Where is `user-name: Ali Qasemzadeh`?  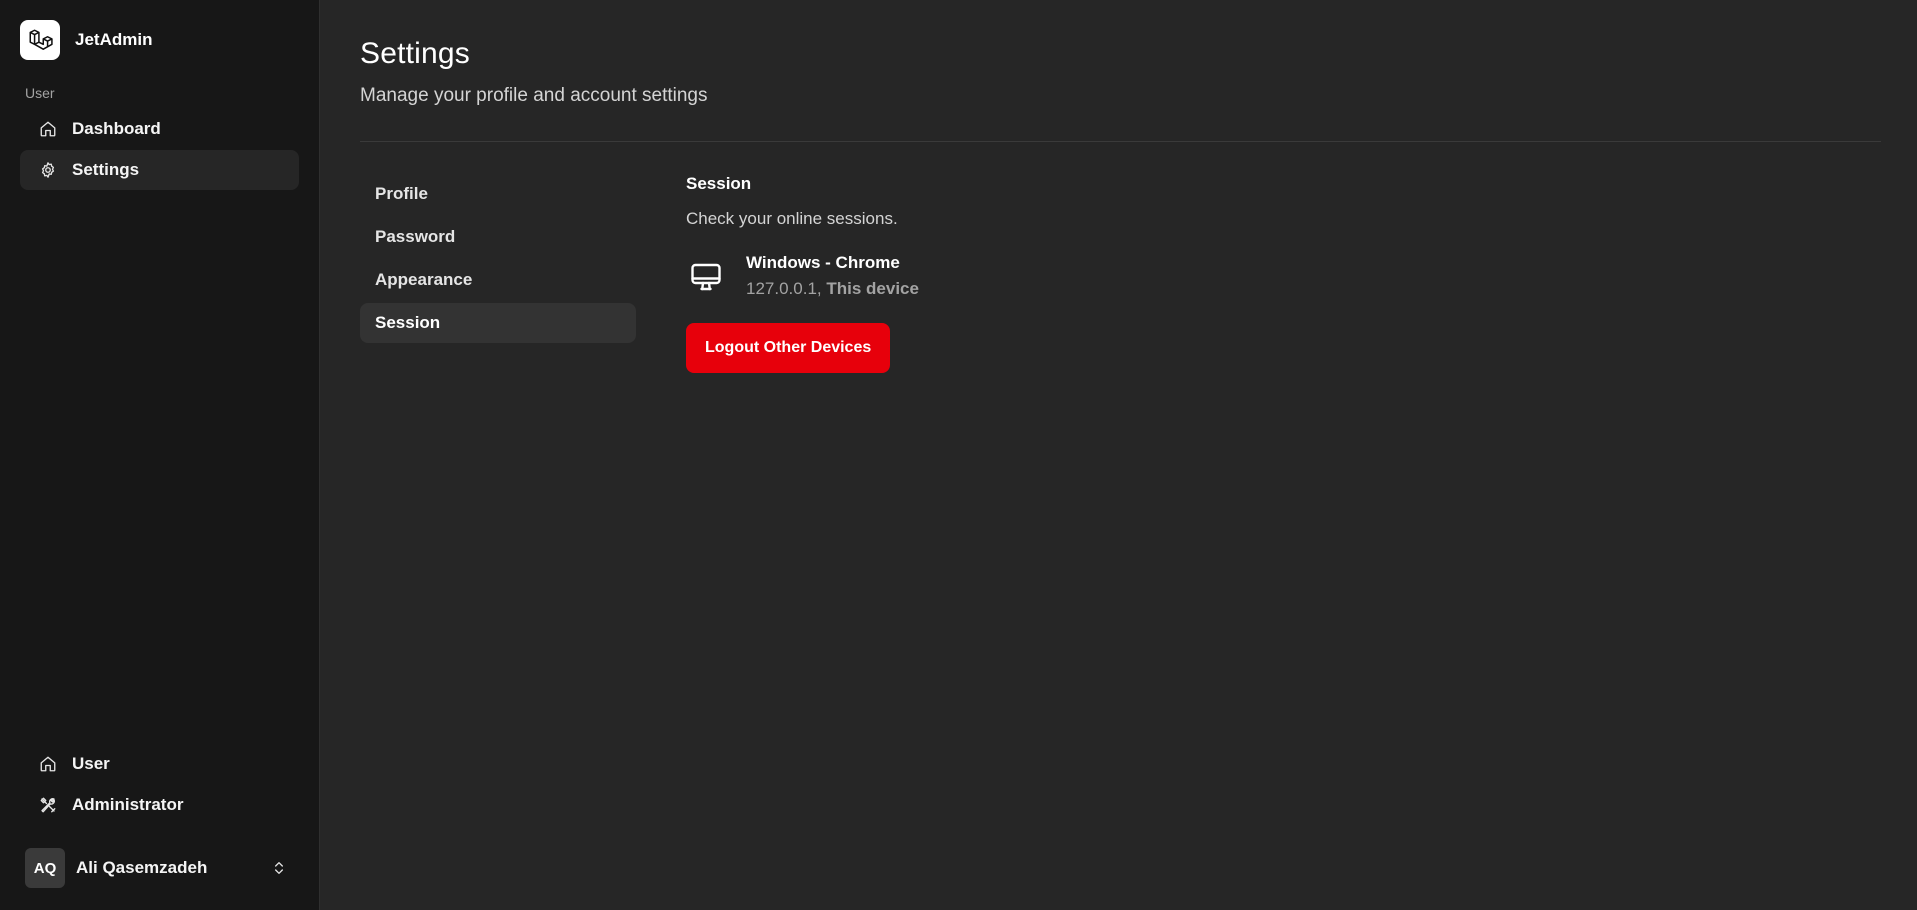 user-name: Ali Qasemzadeh is located at coordinates (142, 867).